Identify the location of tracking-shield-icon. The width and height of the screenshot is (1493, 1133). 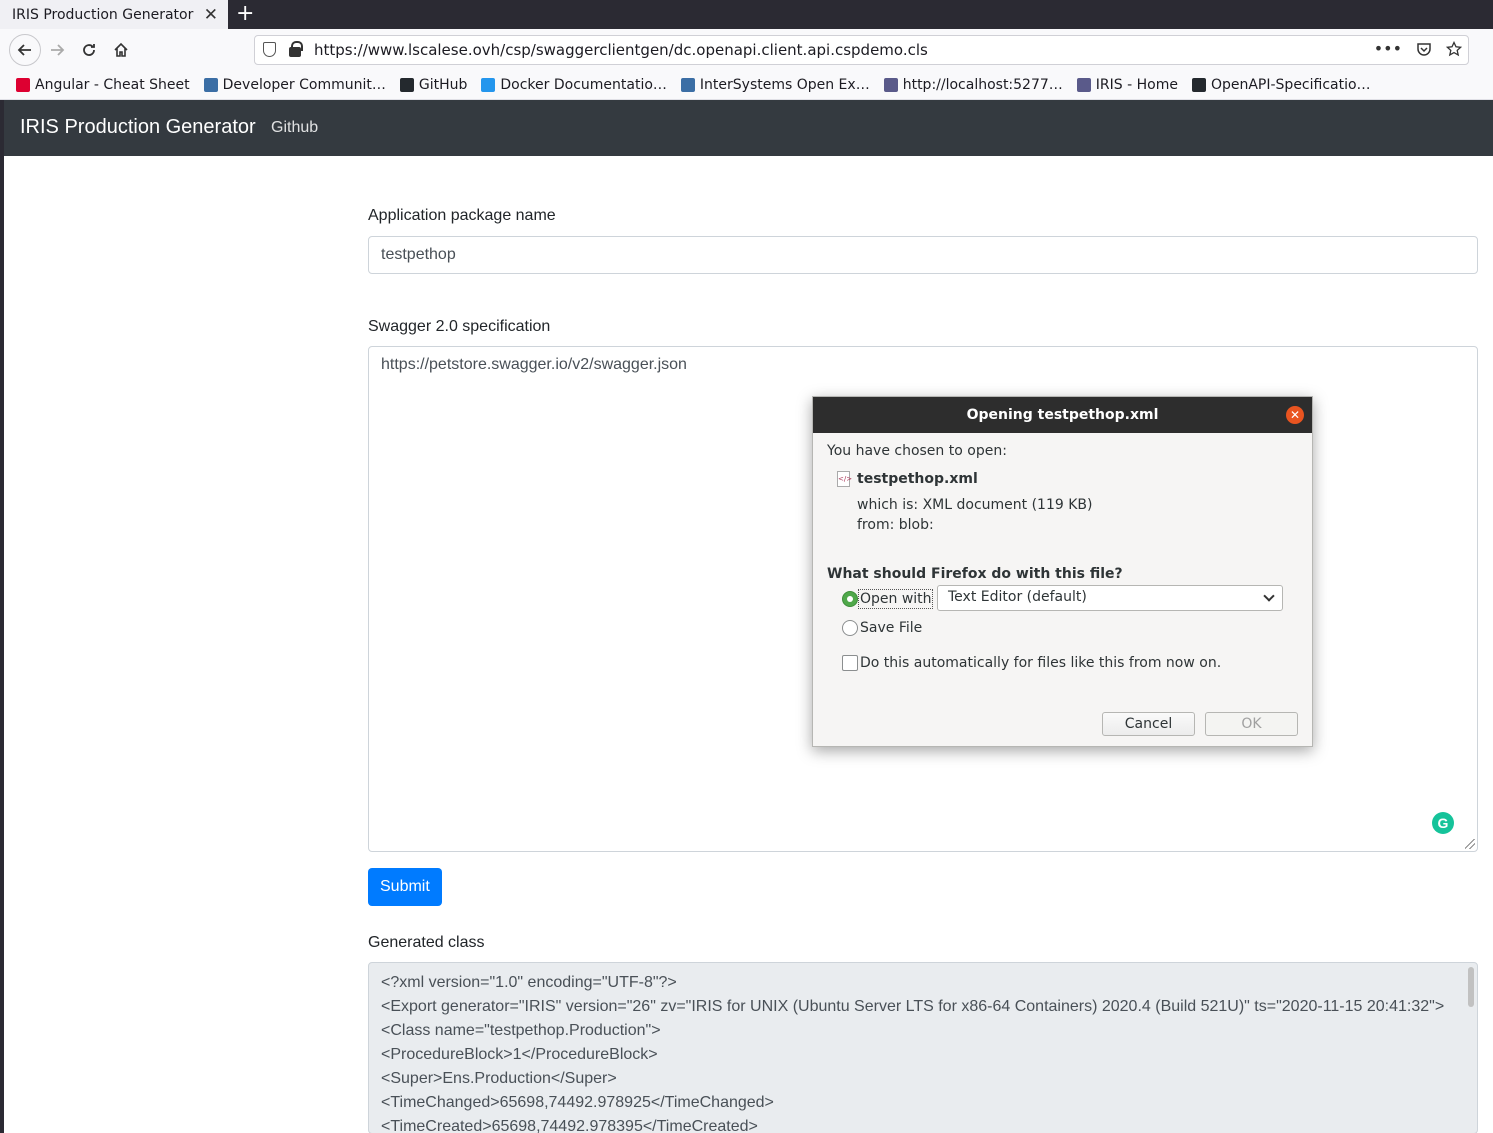
(269, 49).